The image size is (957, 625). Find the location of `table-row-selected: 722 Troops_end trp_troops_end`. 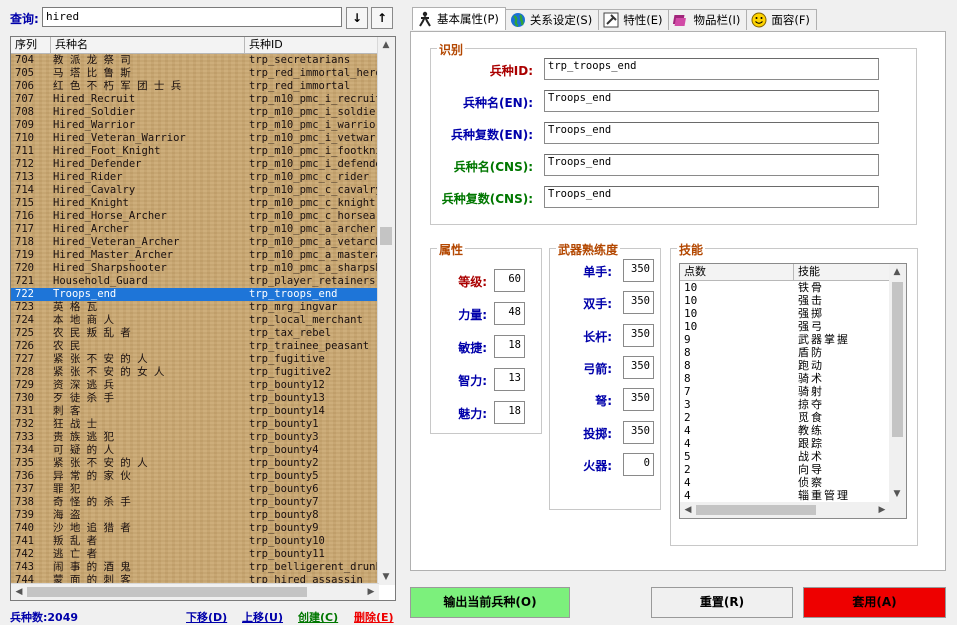

table-row-selected: 722 Troops_end trp_troops_end is located at coordinates (194, 294).